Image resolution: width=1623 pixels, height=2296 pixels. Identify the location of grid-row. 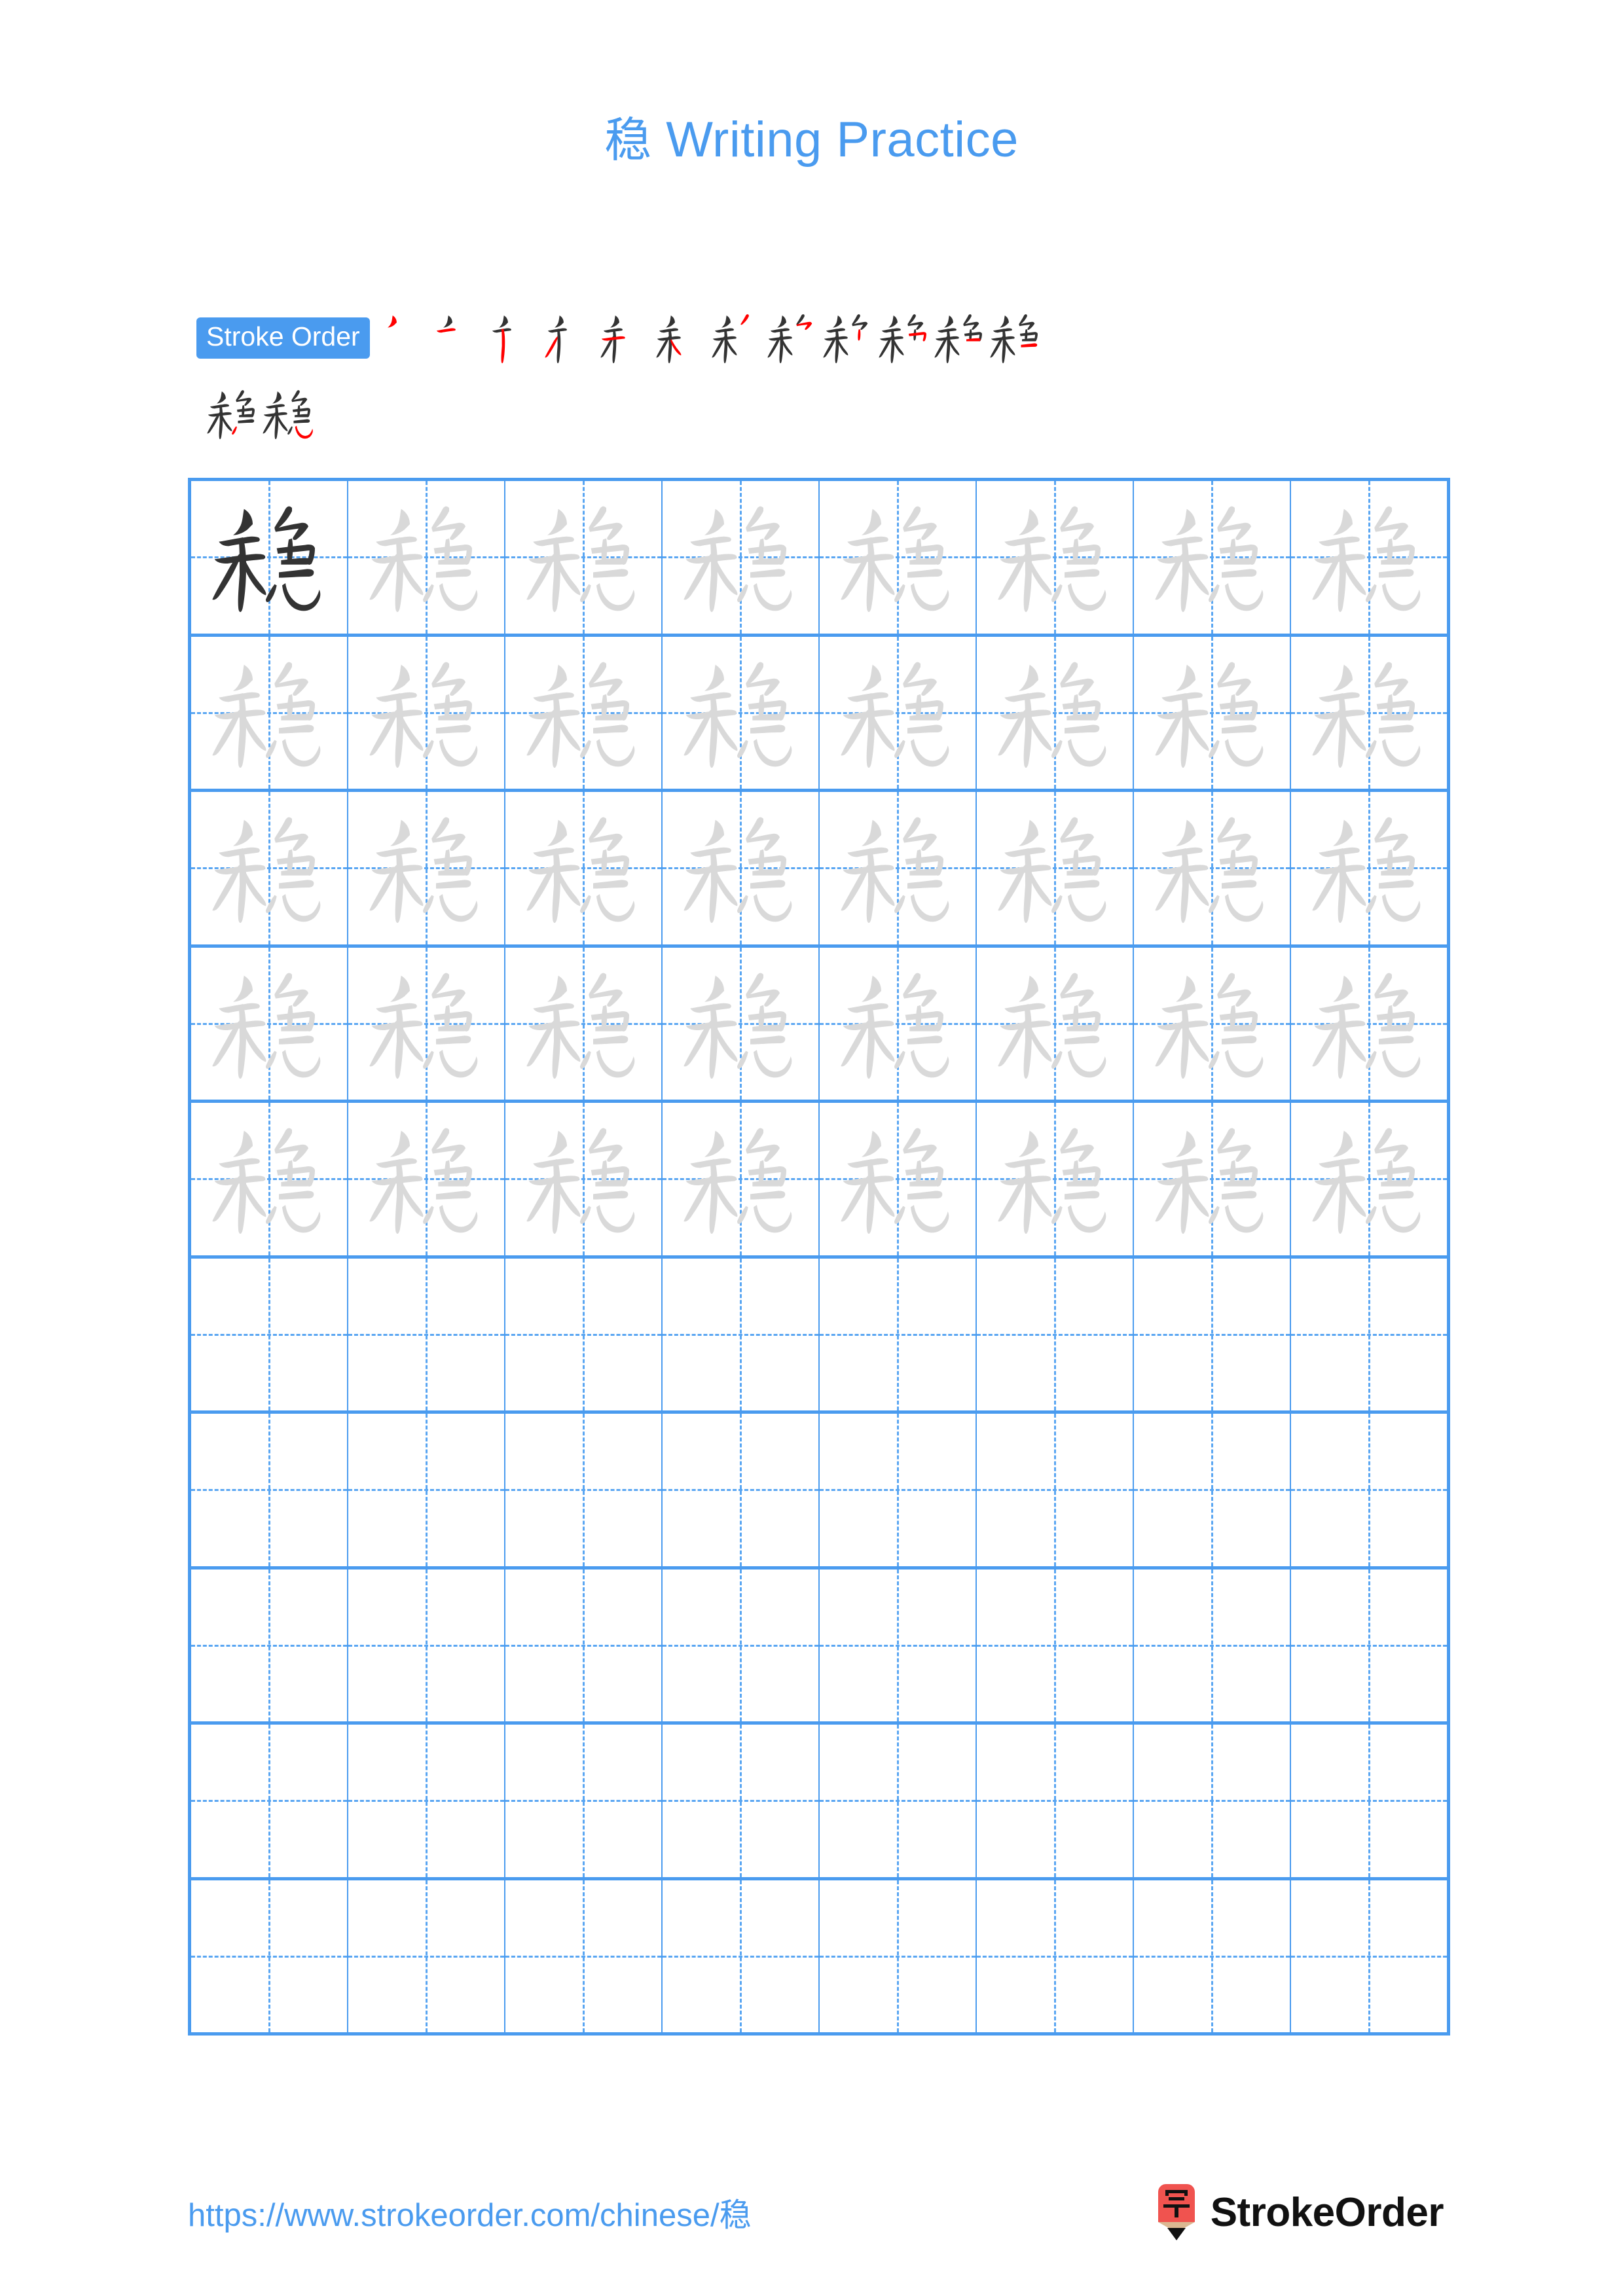
(819, 1336).